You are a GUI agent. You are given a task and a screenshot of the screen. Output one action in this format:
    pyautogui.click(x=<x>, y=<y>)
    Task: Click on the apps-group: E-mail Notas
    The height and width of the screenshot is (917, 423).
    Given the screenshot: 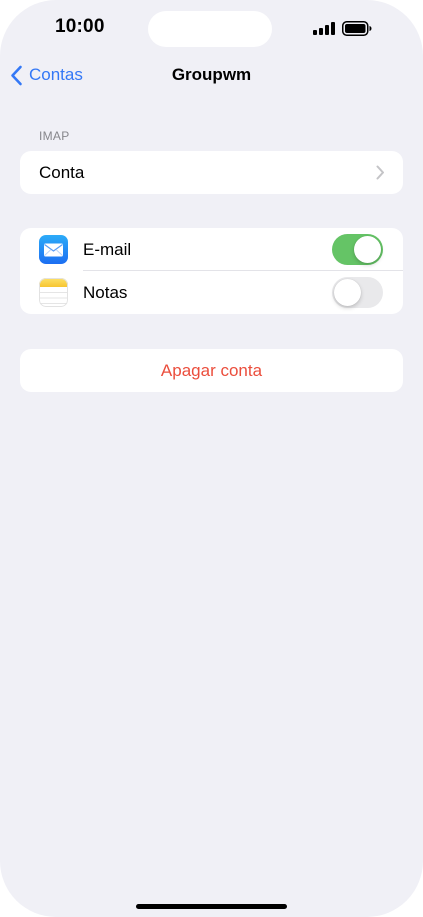 What is the action you would take?
    pyautogui.click(x=211, y=271)
    